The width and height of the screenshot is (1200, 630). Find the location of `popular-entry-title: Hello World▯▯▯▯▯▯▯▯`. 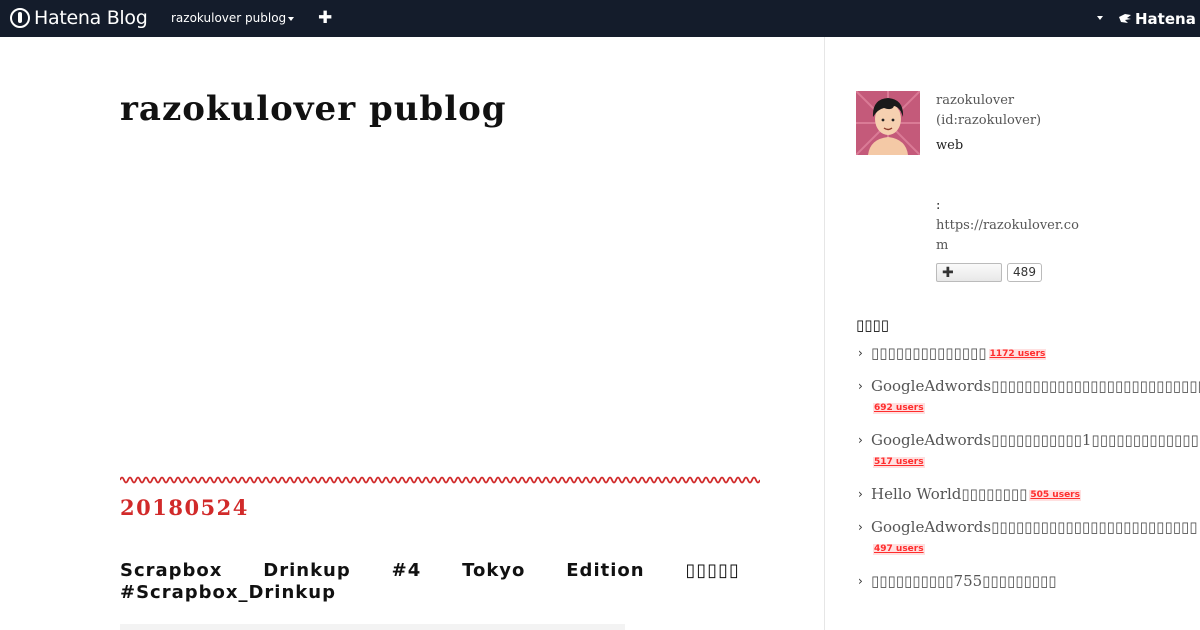

popular-entry-title: Hello World▯▯▯▯▯▯▯▯ is located at coordinates (949, 494).